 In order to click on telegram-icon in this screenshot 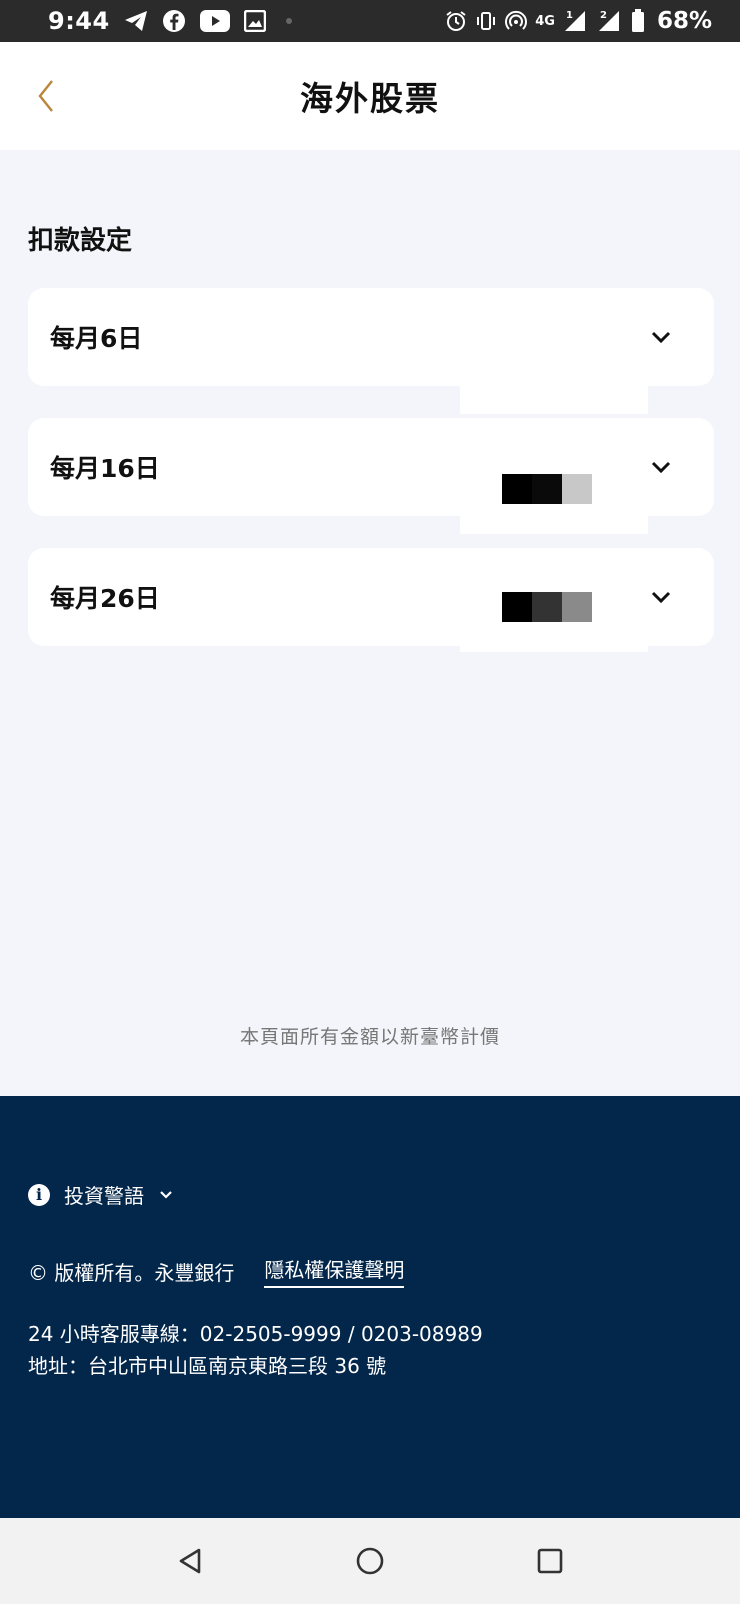, I will do `click(135, 21)`.